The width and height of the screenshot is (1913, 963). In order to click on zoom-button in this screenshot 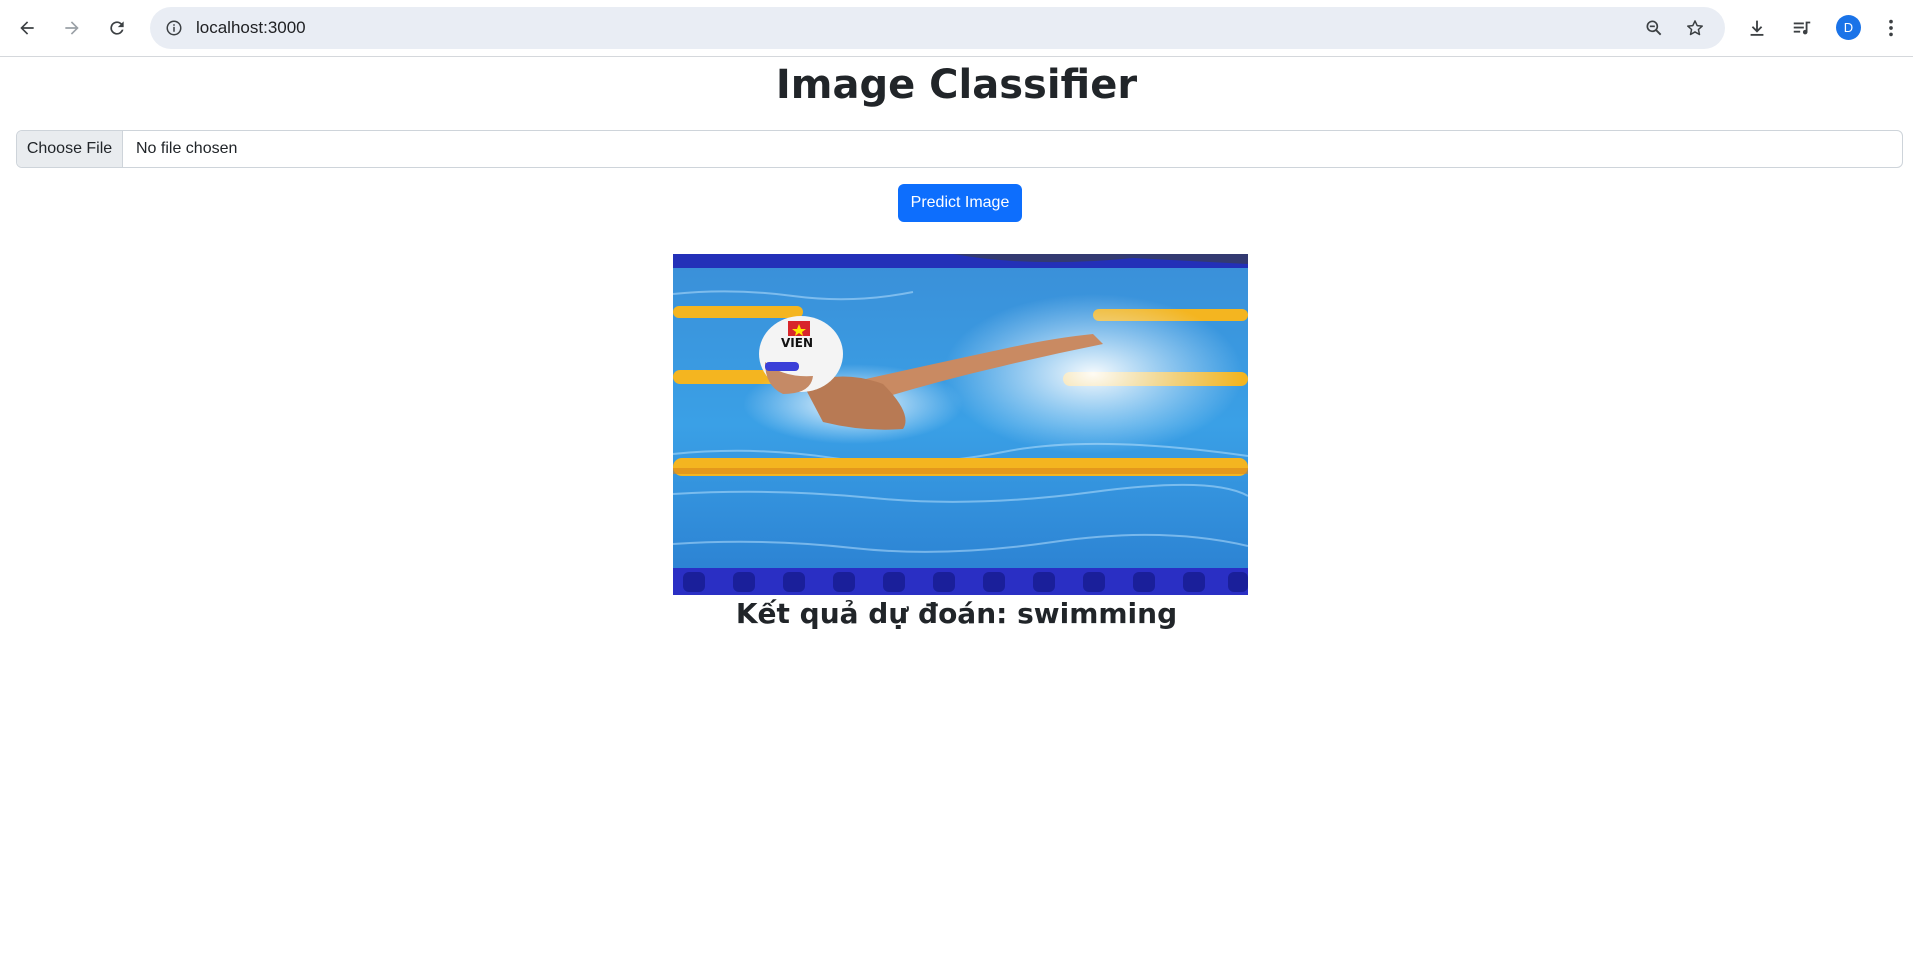, I will do `click(1654, 28)`.